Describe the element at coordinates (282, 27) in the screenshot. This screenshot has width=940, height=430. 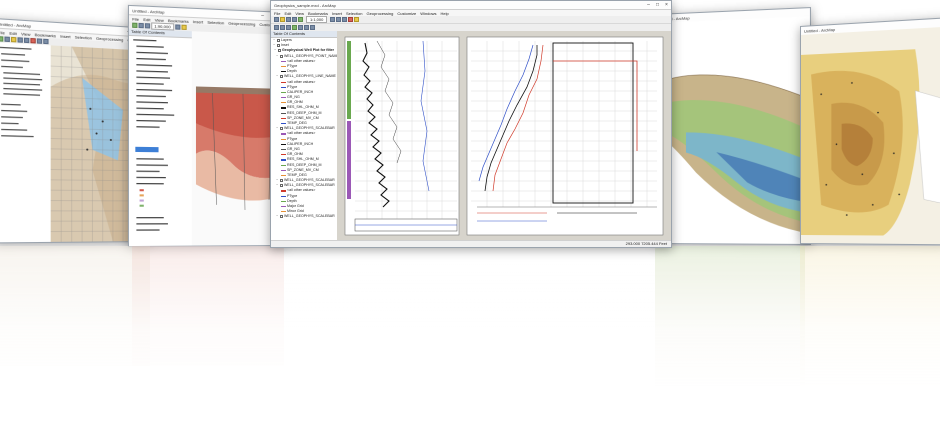
I see `zoom-out-icon` at that location.